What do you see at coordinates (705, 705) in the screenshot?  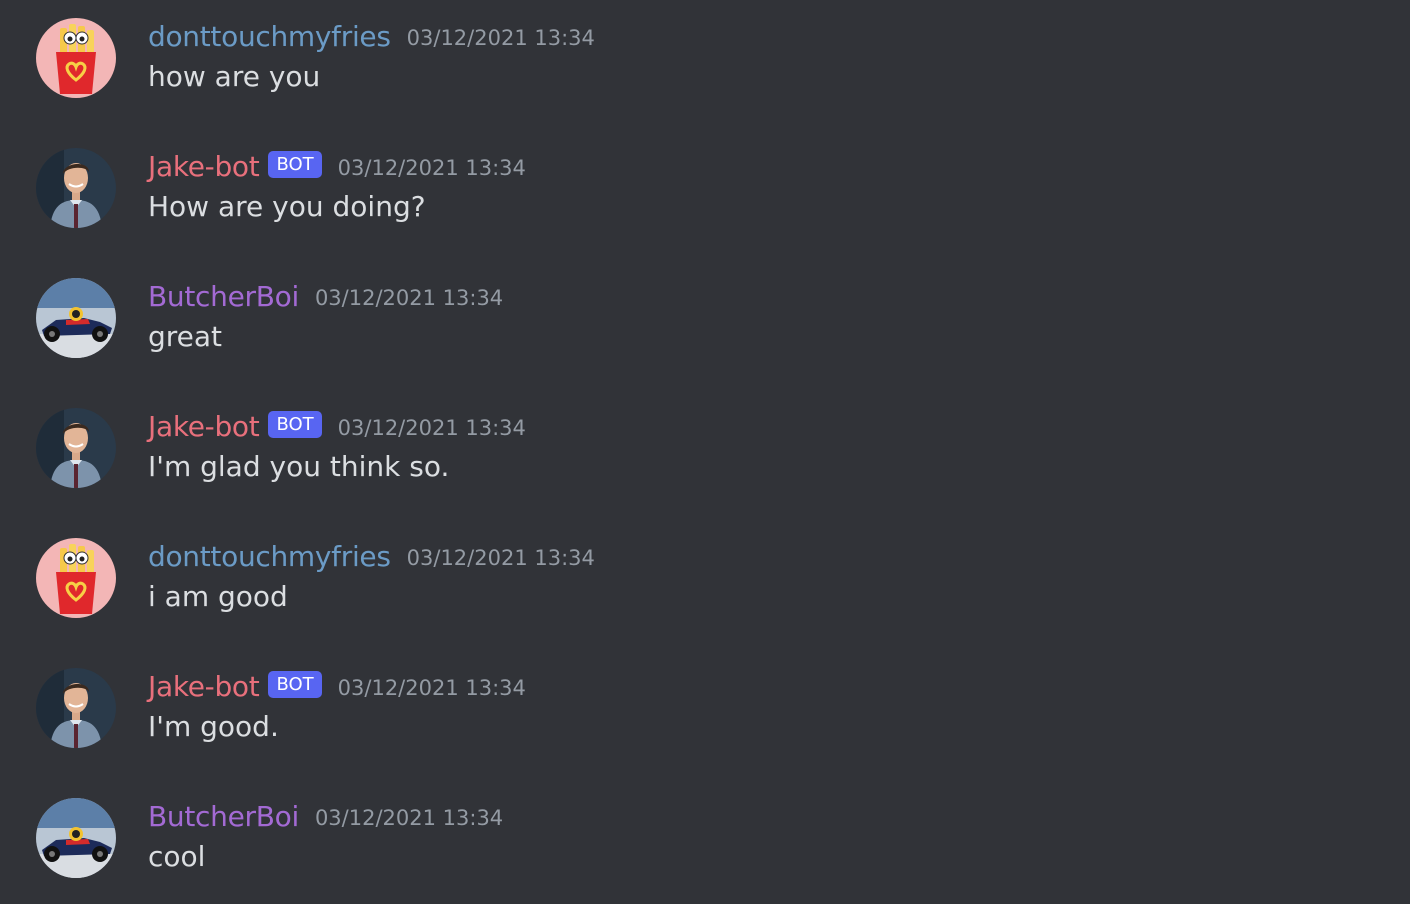 I see `message-item: Jake-bot BOT 03/12/2021 13:34 I'm good.` at bounding box center [705, 705].